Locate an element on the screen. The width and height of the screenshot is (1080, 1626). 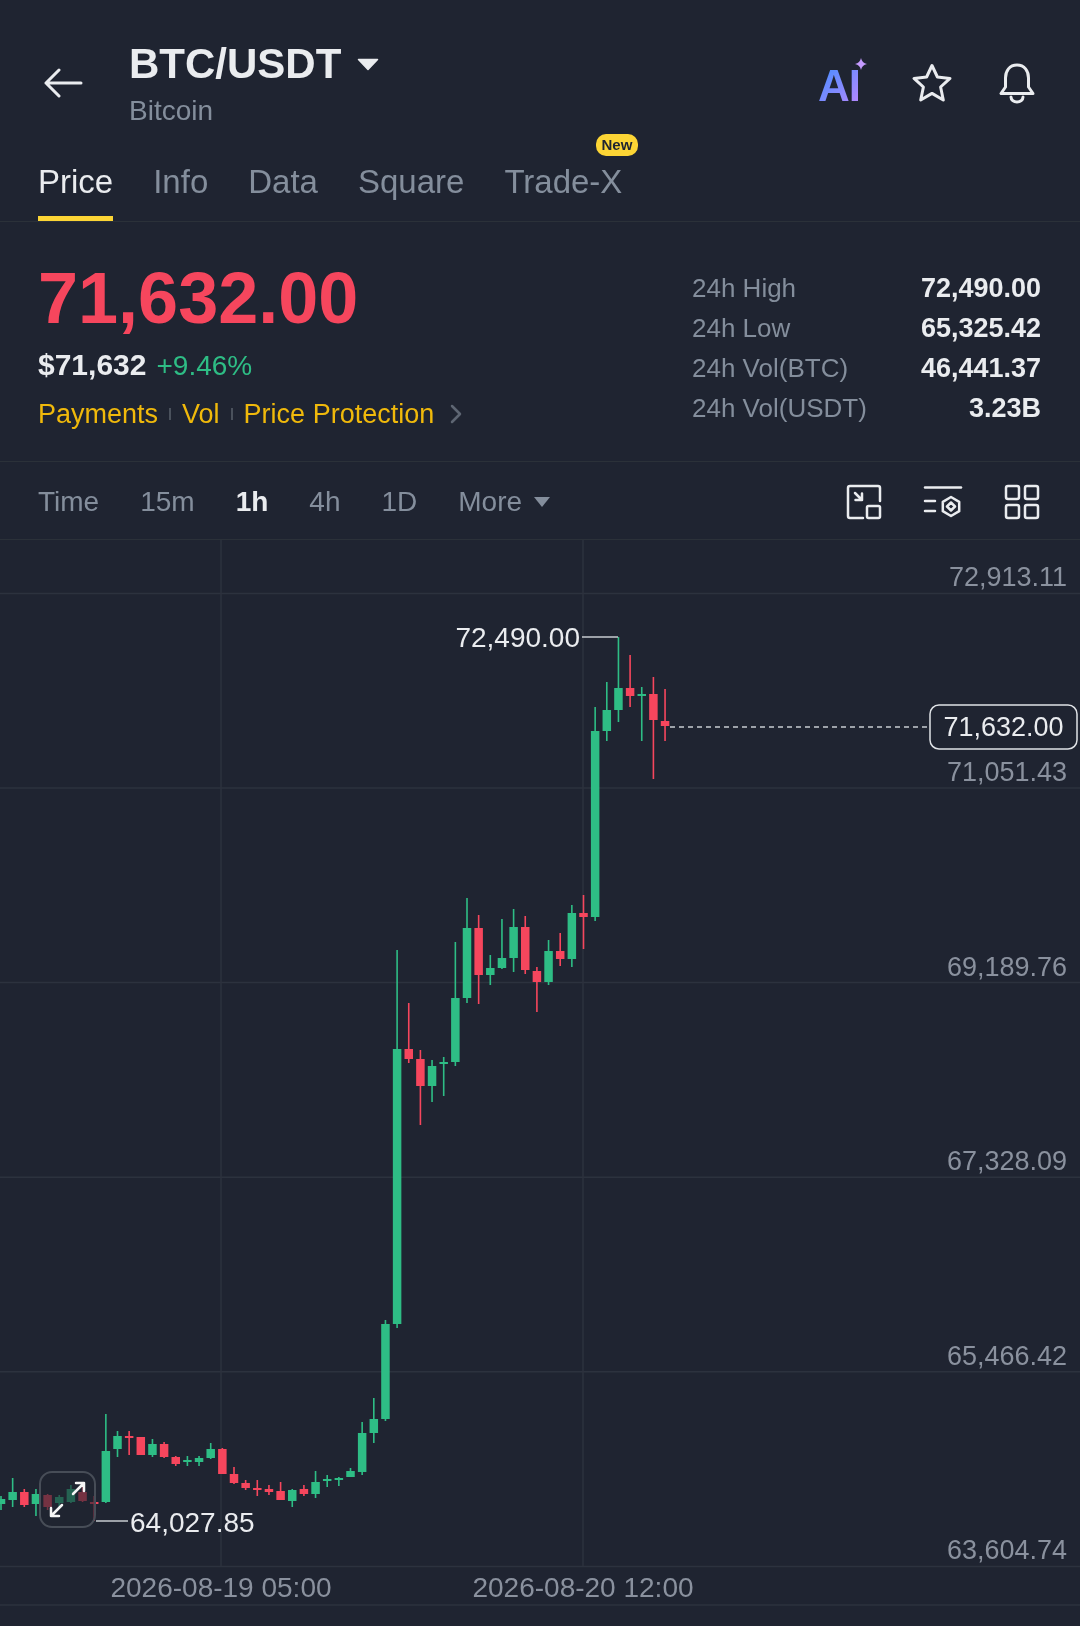
stat-label: 24h Vol(USDT) is located at coordinates (779, 408).